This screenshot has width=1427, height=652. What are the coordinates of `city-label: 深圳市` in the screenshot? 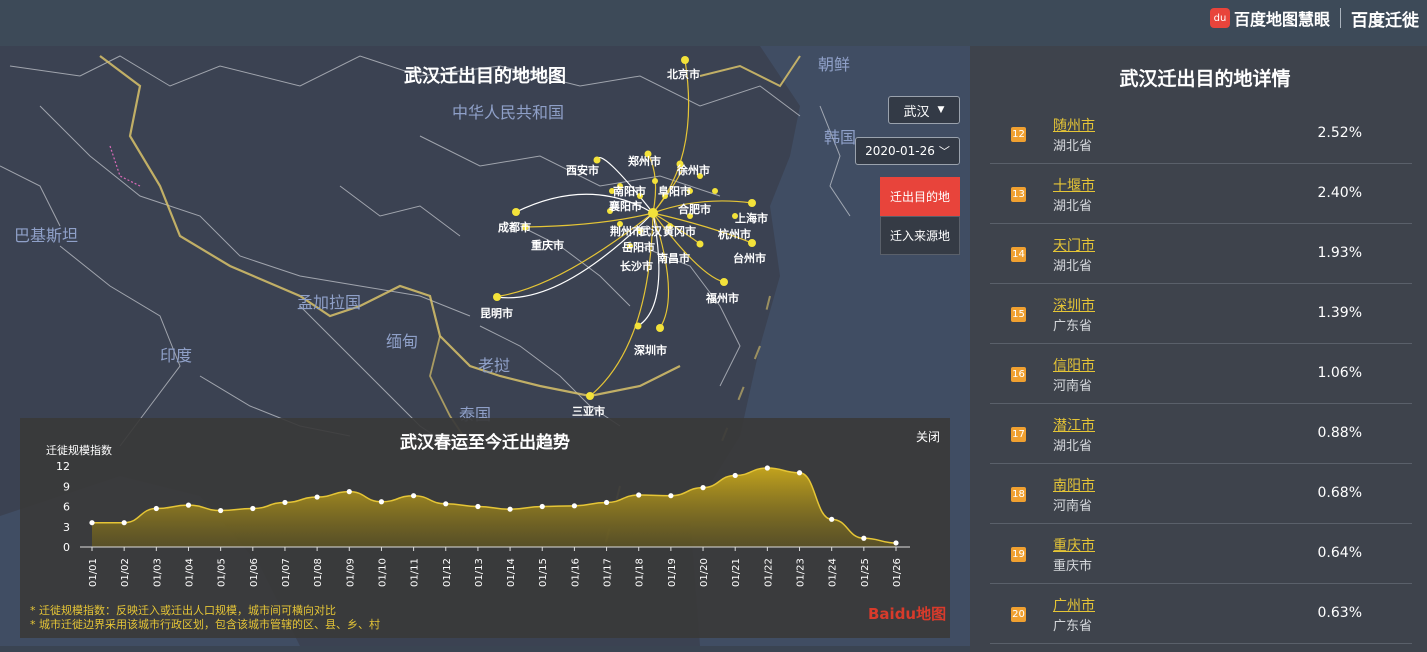 It's located at (650, 350).